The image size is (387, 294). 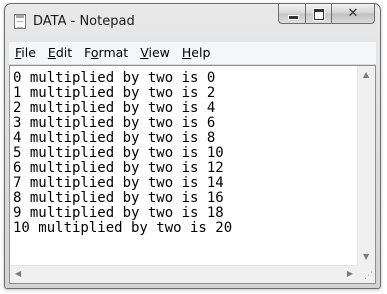 What do you see at coordinates (291, 14) in the screenshot?
I see `minimize-button` at bounding box center [291, 14].